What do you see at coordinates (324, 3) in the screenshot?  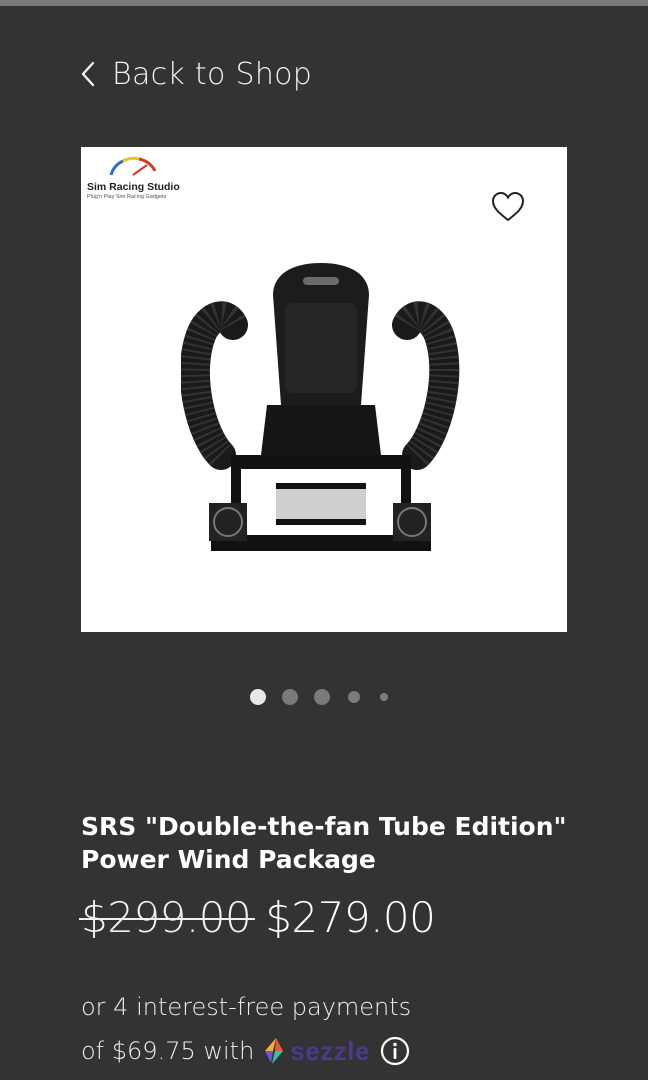 I see `top-edge-bar` at bounding box center [324, 3].